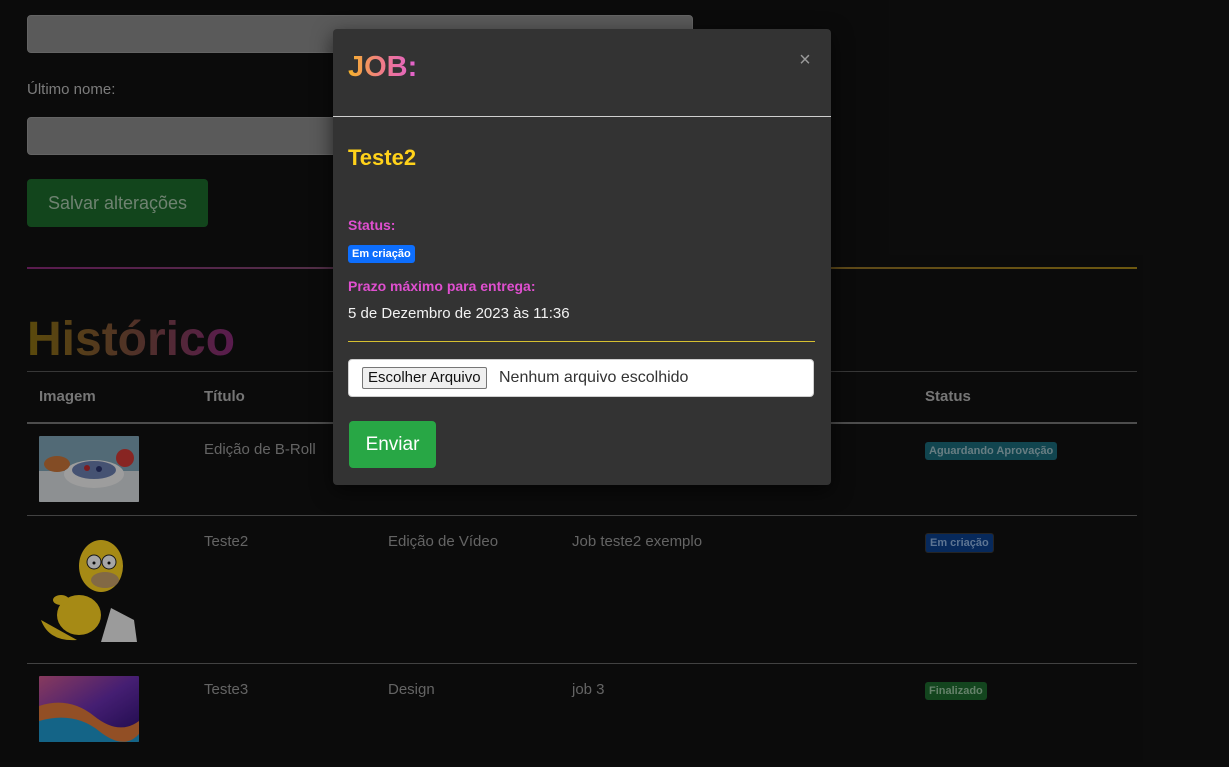 Image resolution: width=1229 pixels, height=767 pixels. What do you see at coordinates (383, 67) in the screenshot?
I see `modal-title: JOB:` at bounding box center [383, 67].